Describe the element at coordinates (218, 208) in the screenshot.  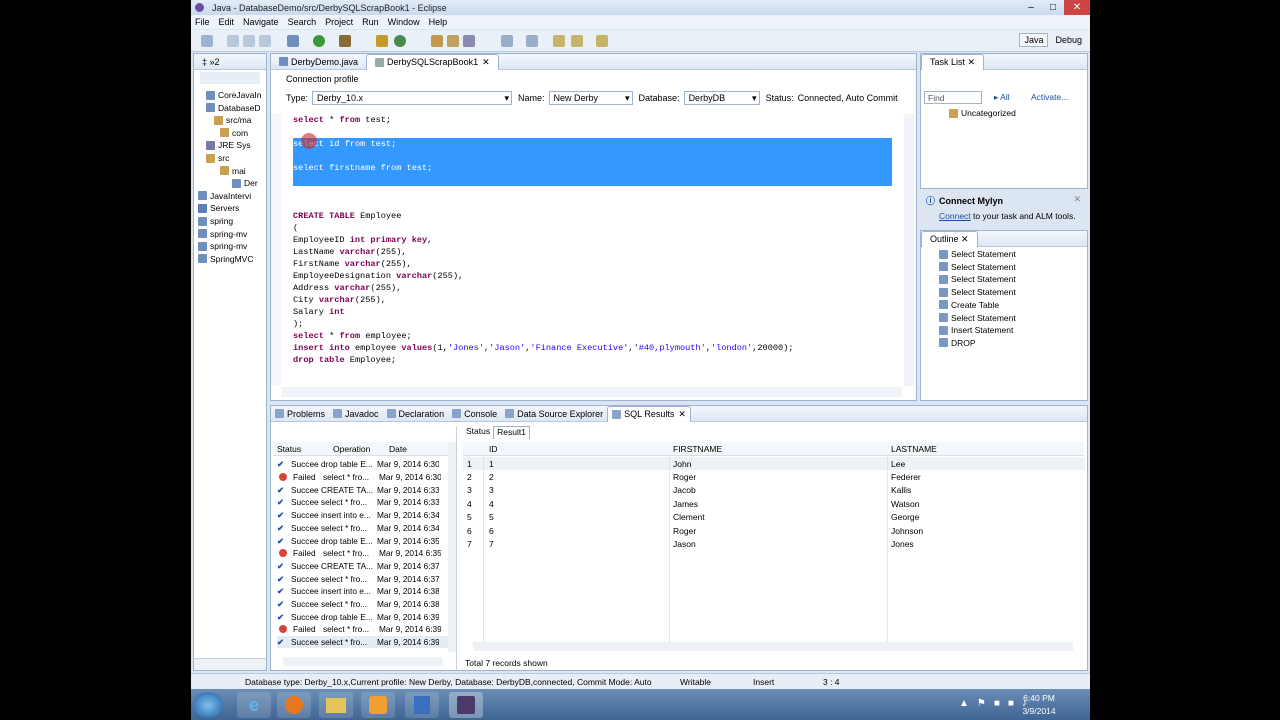
I see `explorer-item: Servers` at that location.